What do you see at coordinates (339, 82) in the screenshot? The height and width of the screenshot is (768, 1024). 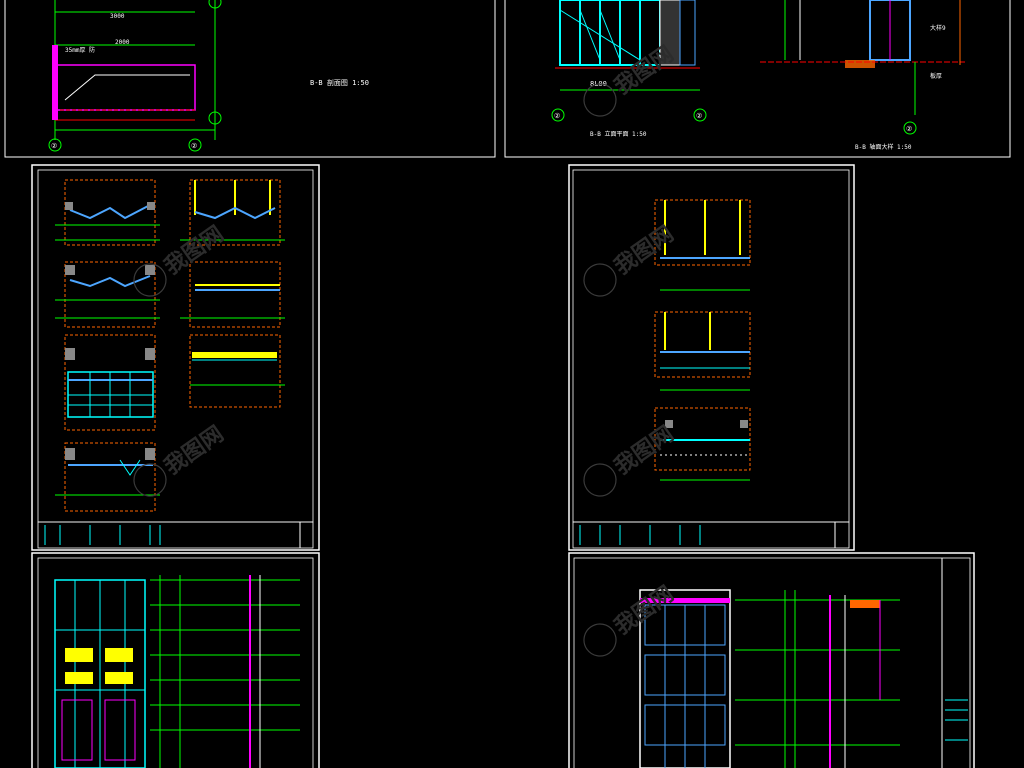 I see `section-caption: B-B 剖面图 1:50` at bounding box center [339, 82].